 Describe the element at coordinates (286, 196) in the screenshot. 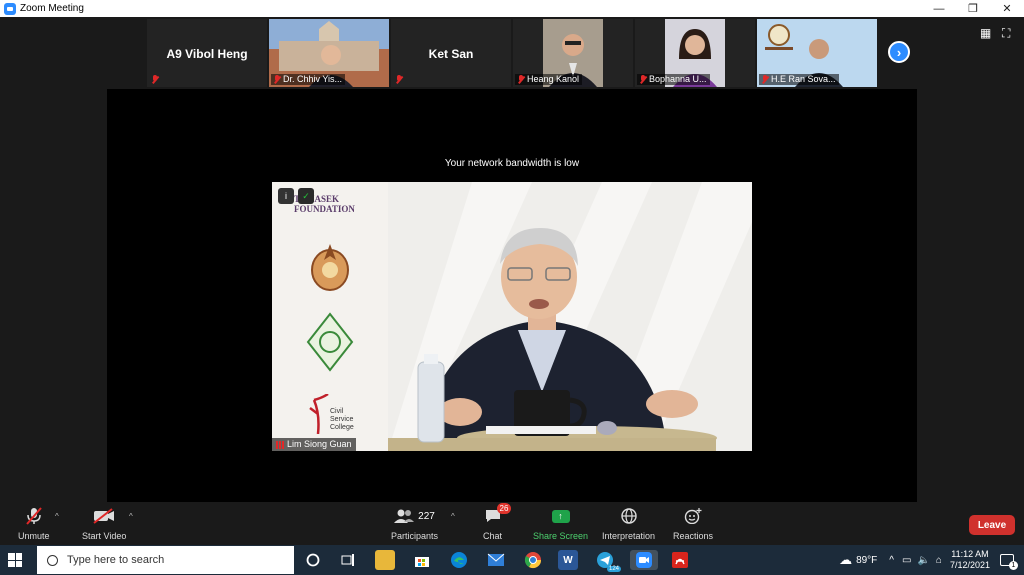

I see `meeting-info-icon: i` at that location.